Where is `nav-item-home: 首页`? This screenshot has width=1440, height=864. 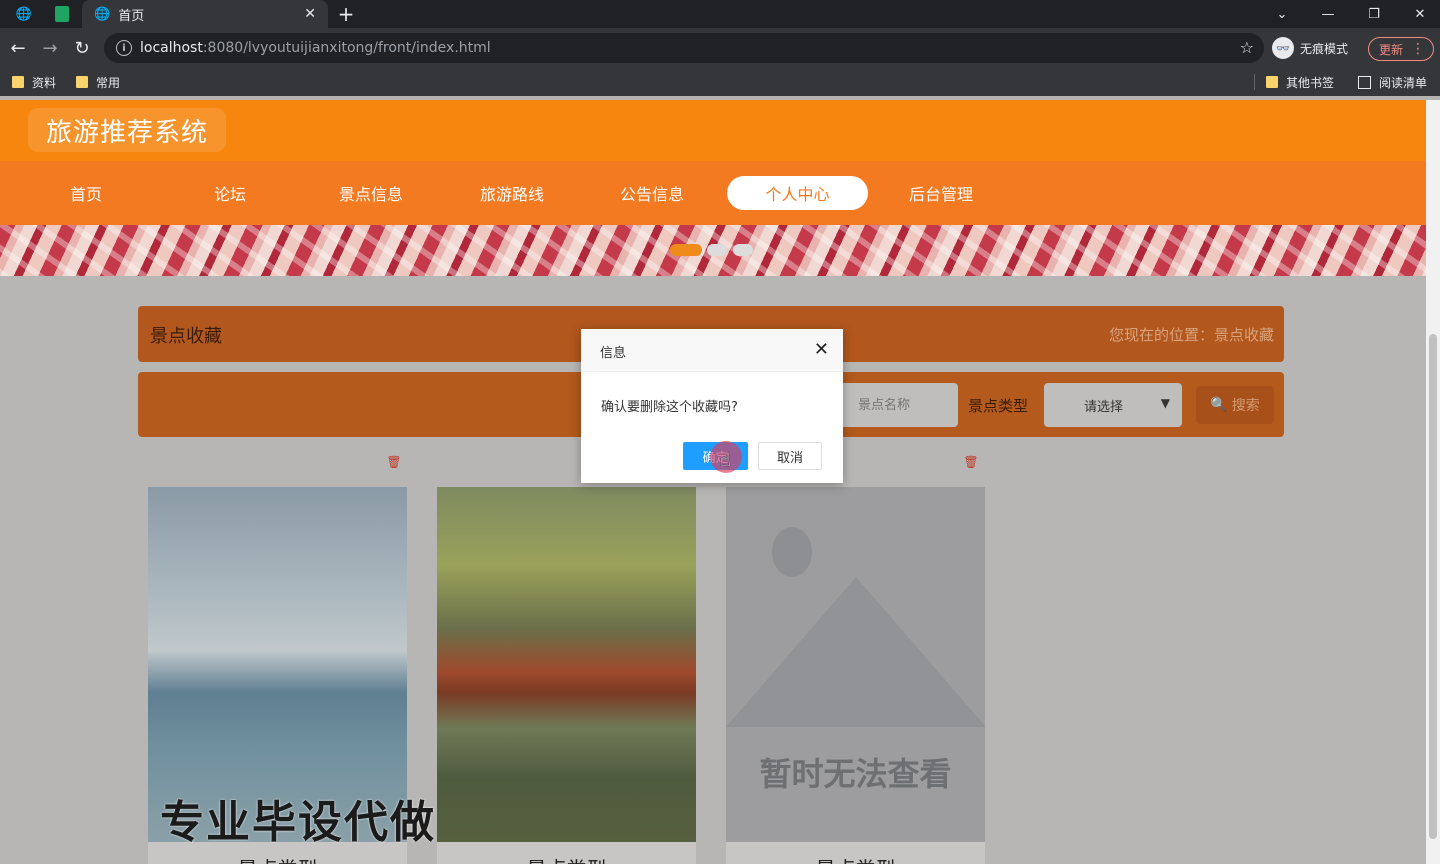
nav-item-home: 首页 is located at coordinates (86, 193).